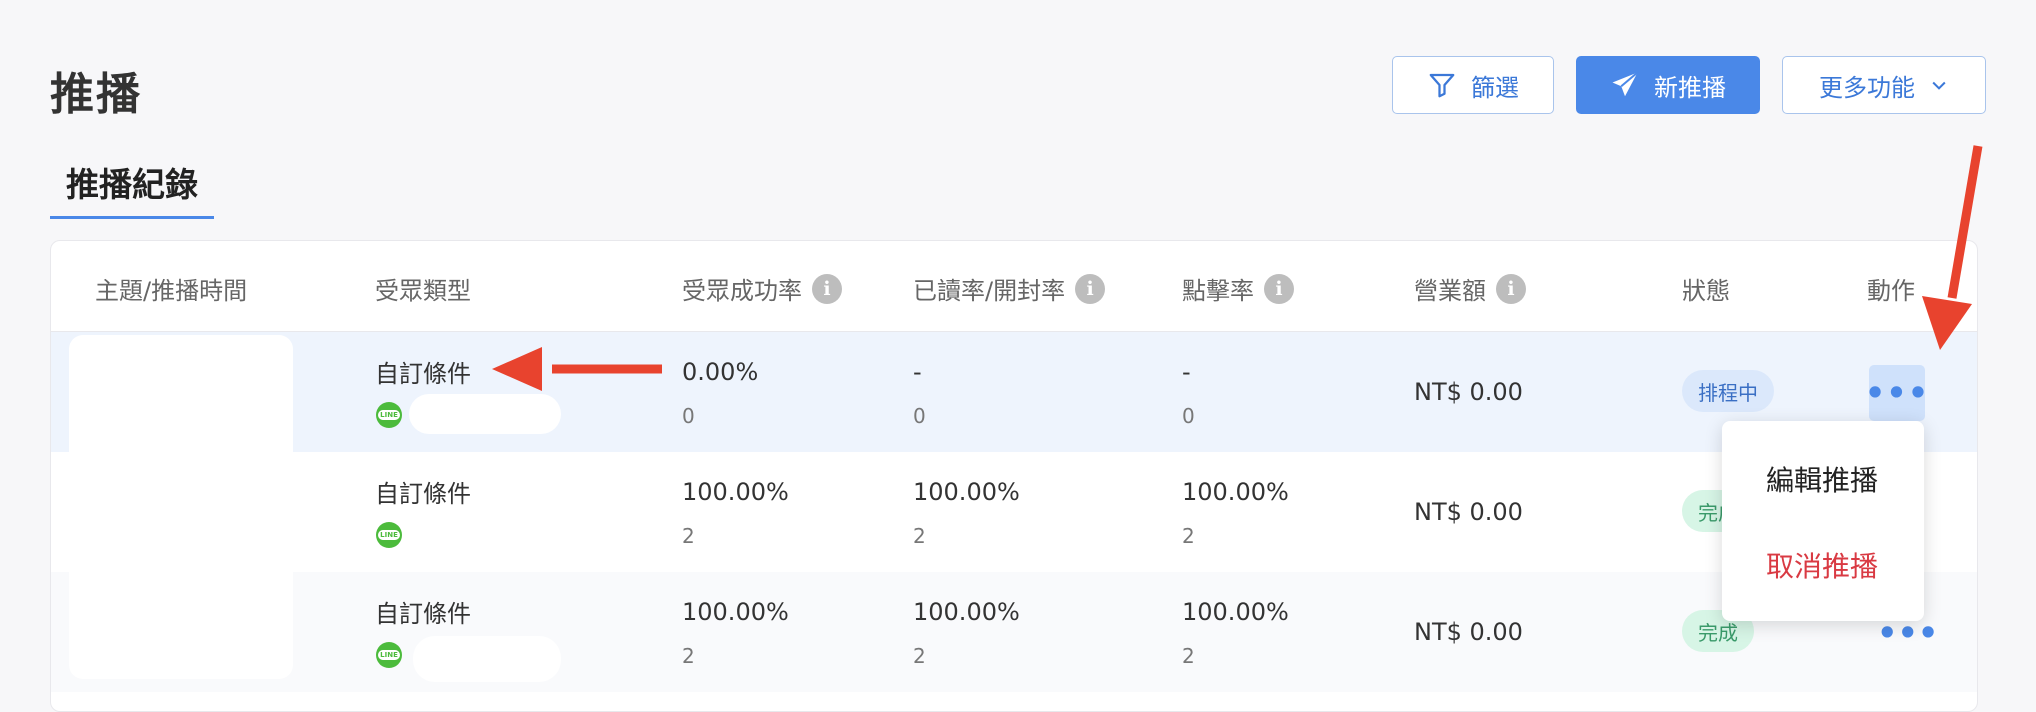 This screenshot has height=712, width=2036. Describe the element at coordinates (1867, 87) in the screenshot. I see `more-functions-label: 更多功能` at that location.